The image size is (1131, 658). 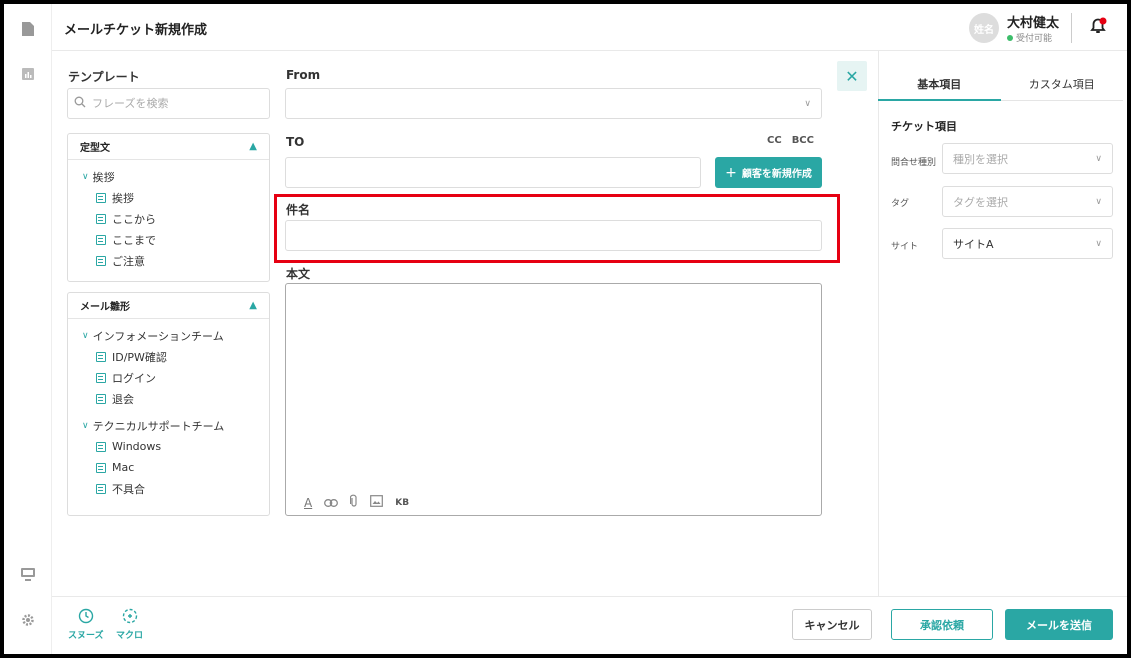 I want to click on close-button: ✕, so click(x=852, y=76).